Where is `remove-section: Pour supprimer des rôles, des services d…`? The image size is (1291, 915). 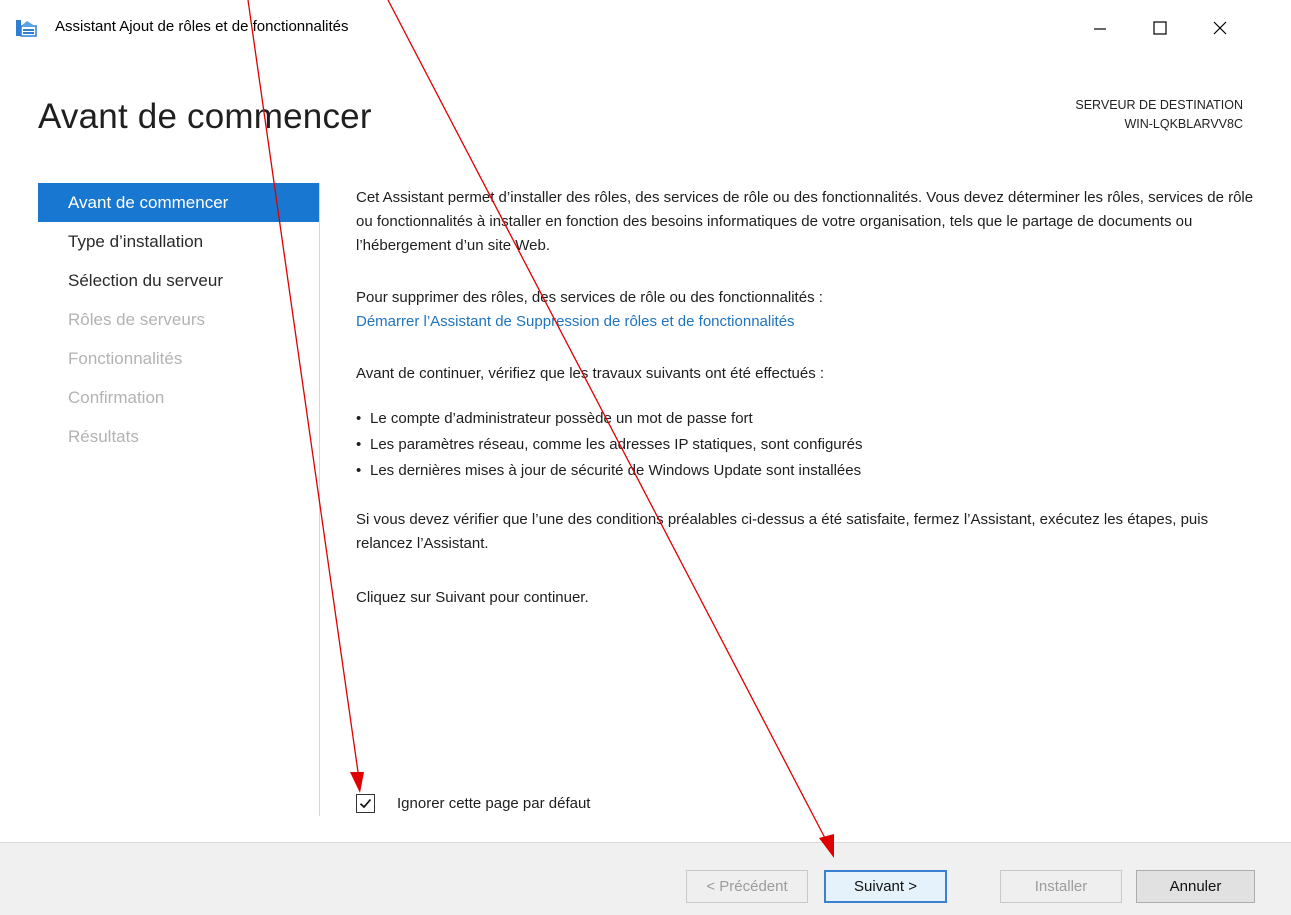 remove-section: Pour supprimer des rôles, des services d… is located at coordinates (808, 310).